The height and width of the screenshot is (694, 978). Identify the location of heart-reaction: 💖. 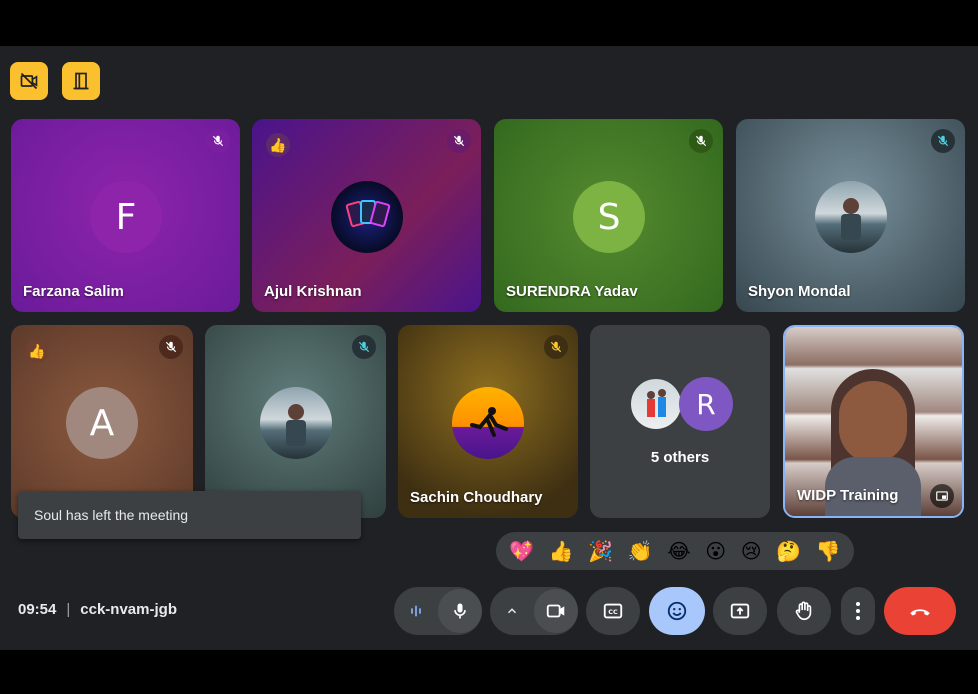
(521, 551).